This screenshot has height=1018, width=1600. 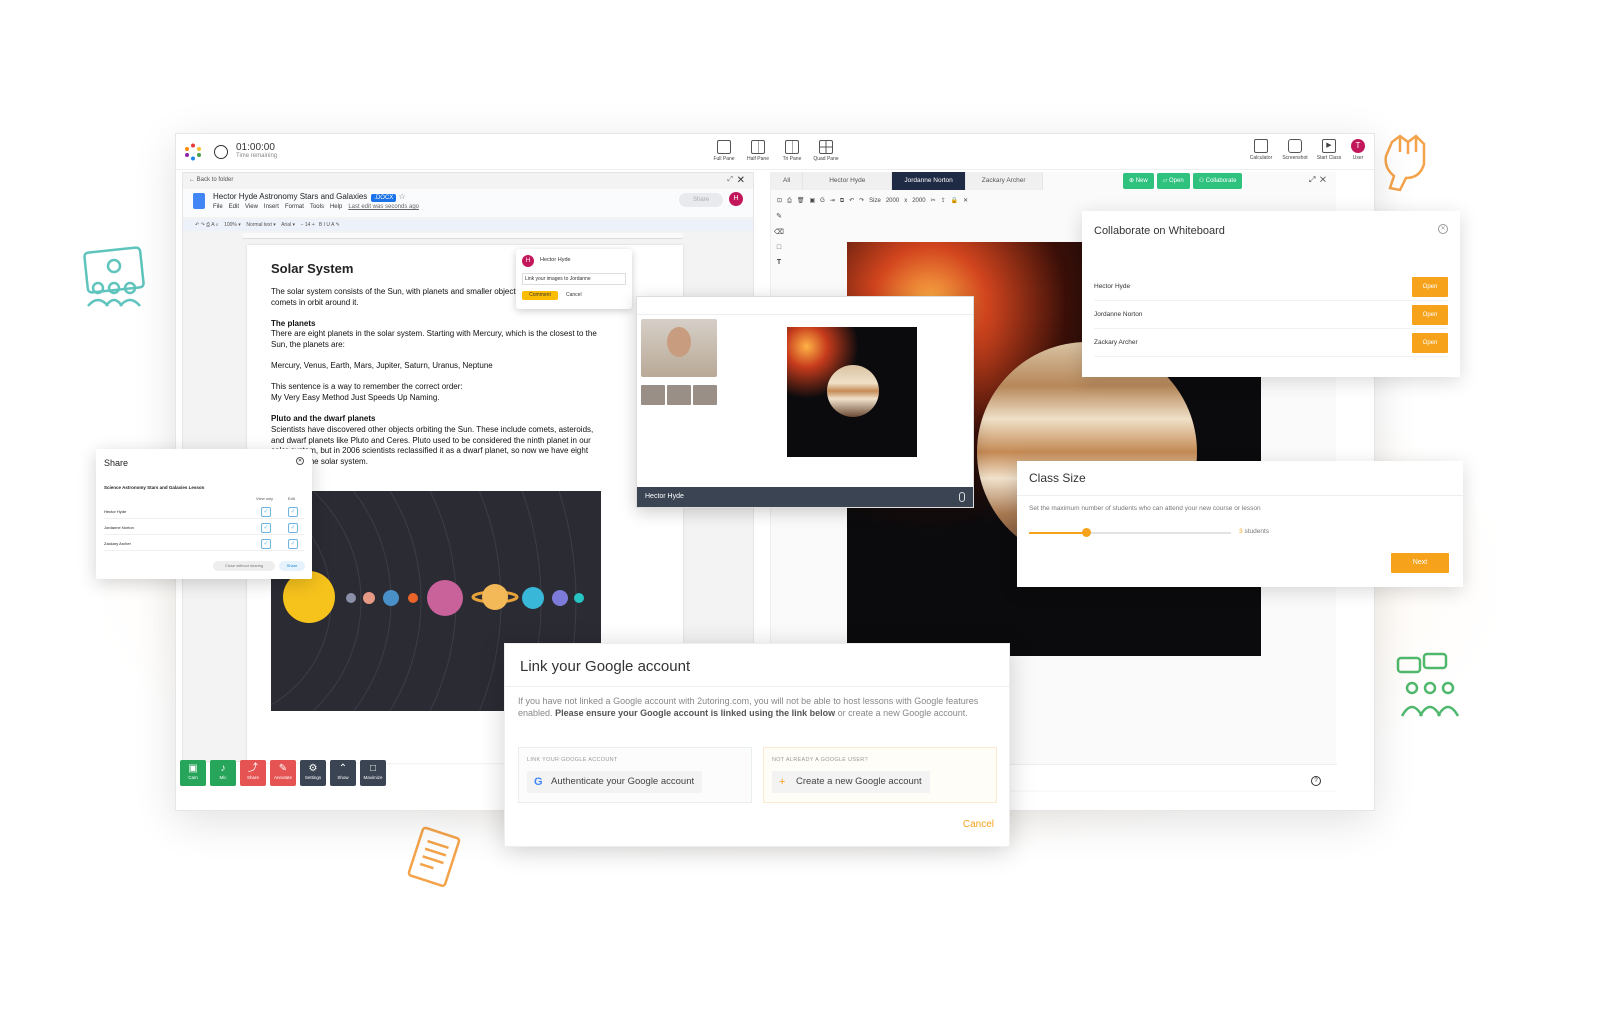 What do you see at coordinates (244, 566) in the screenshot?
I see `close-without-sharing-button: Close without sharing` at bounding box center [244, 566].